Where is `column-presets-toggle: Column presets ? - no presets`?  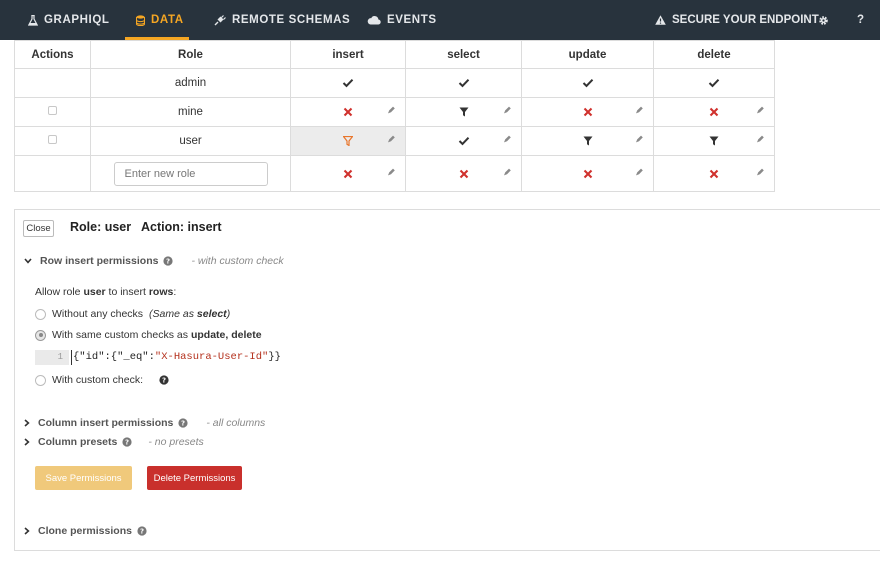
column-presets-toggle: Column presets ? - no presets is located at coordinates (114, 442).